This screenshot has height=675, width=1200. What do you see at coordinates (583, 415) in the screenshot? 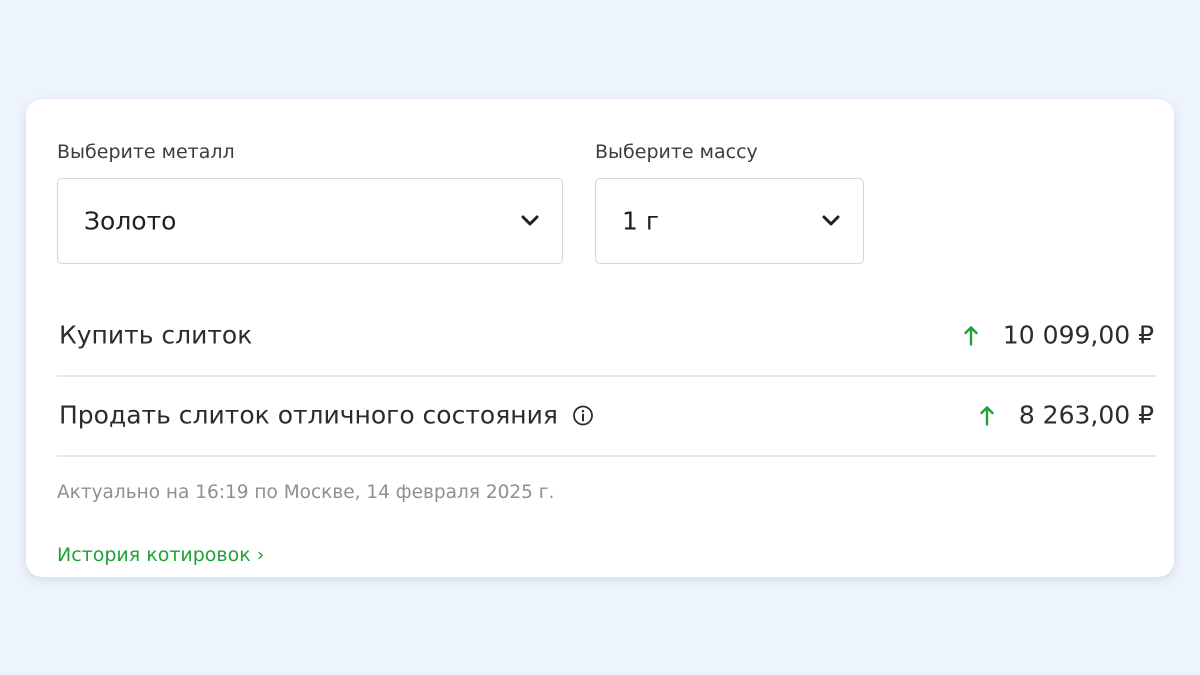
I see `info-icon` at bounding box center [583, 415].